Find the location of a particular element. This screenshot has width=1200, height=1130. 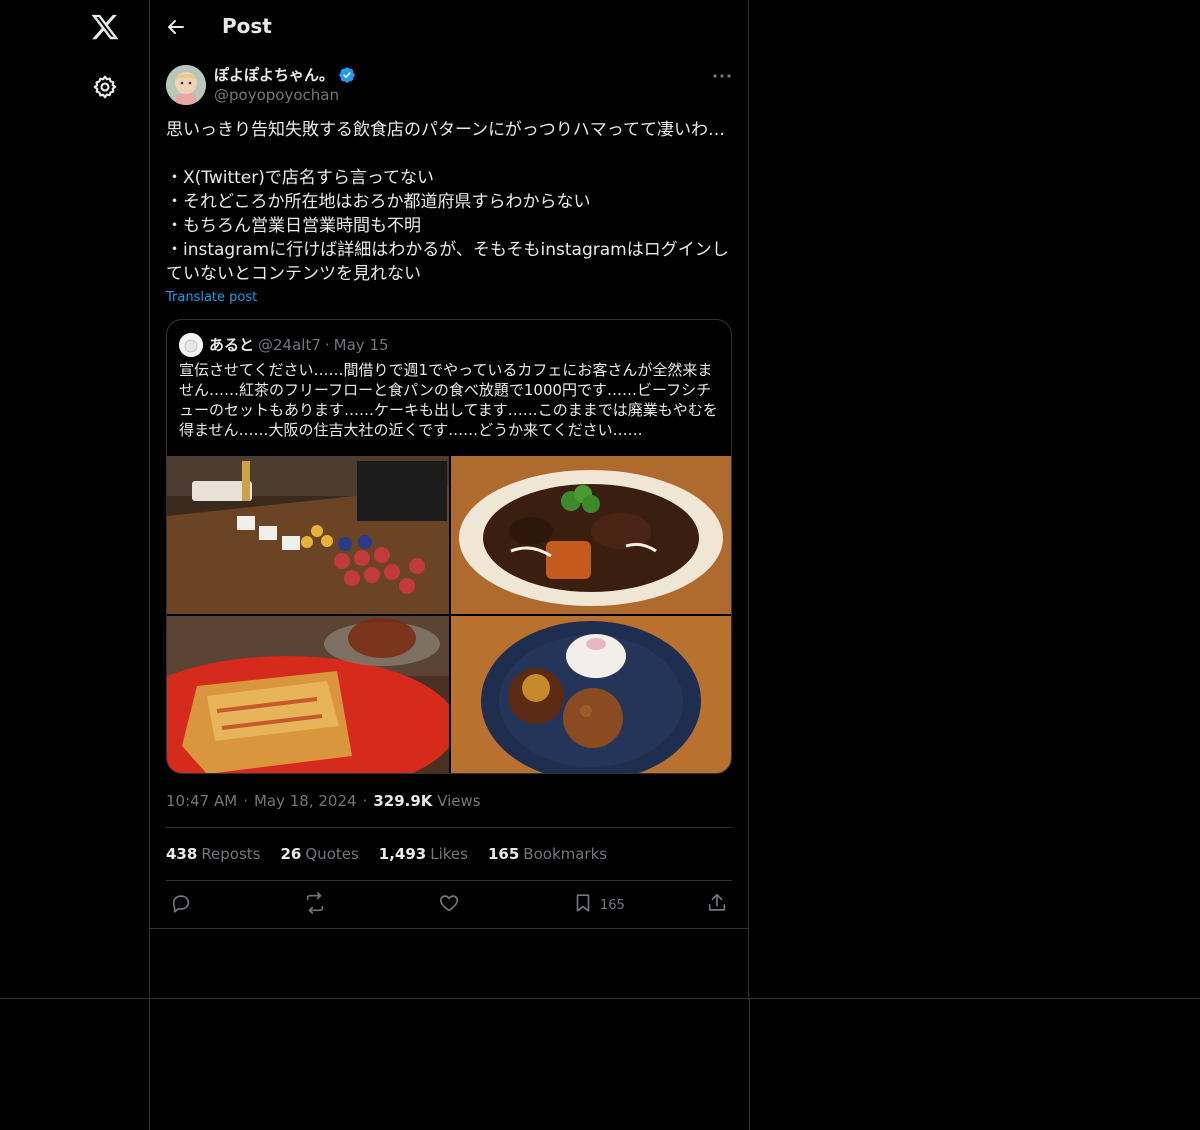

stat-bookmarks: 165 Bookmarks is located at coordinates (547, 854).